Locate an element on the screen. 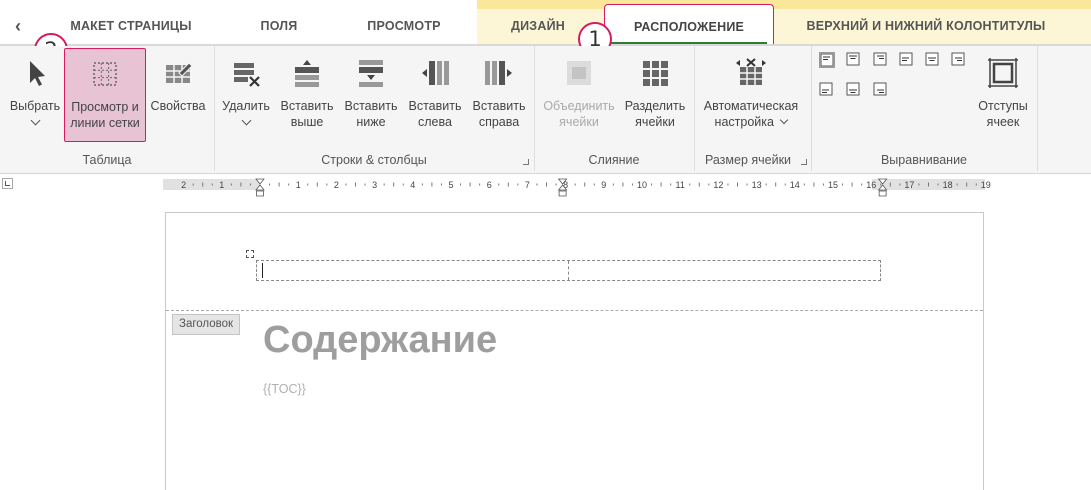 This screenshot has width=1091, height=490. cell-margins-button: Отступы ячеек is located at coordinates (1003, 93).